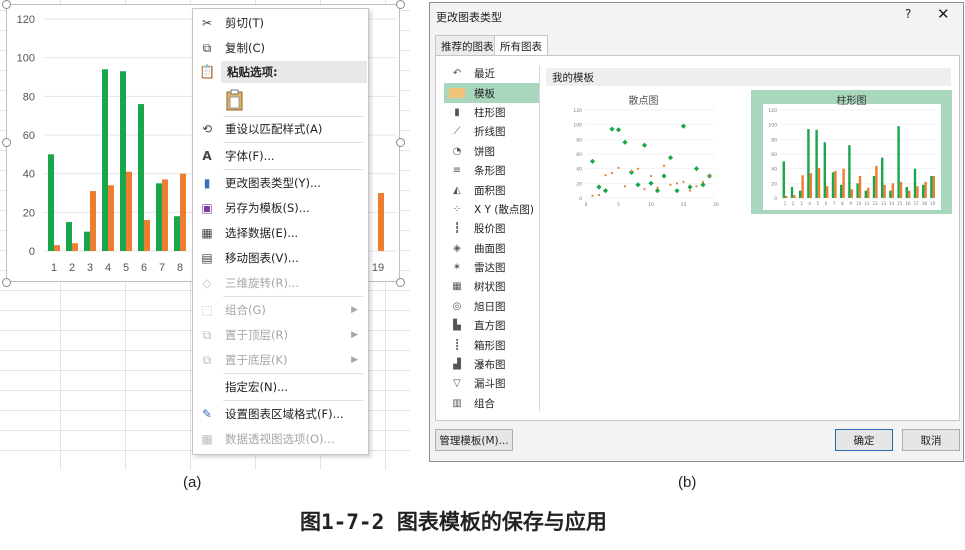 The width and height of the screenshot is (965, 550). I want to click on help-button: ?, so click(908, 14).